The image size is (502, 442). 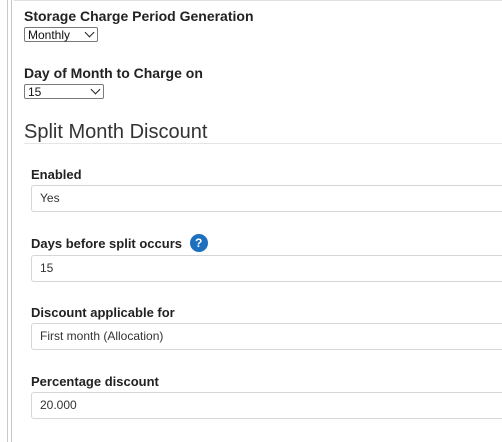 What do you see at coordinates (56, 174) in the screenshot?
I see `enabled-label: Enabled` at bounding box center [56, 174].